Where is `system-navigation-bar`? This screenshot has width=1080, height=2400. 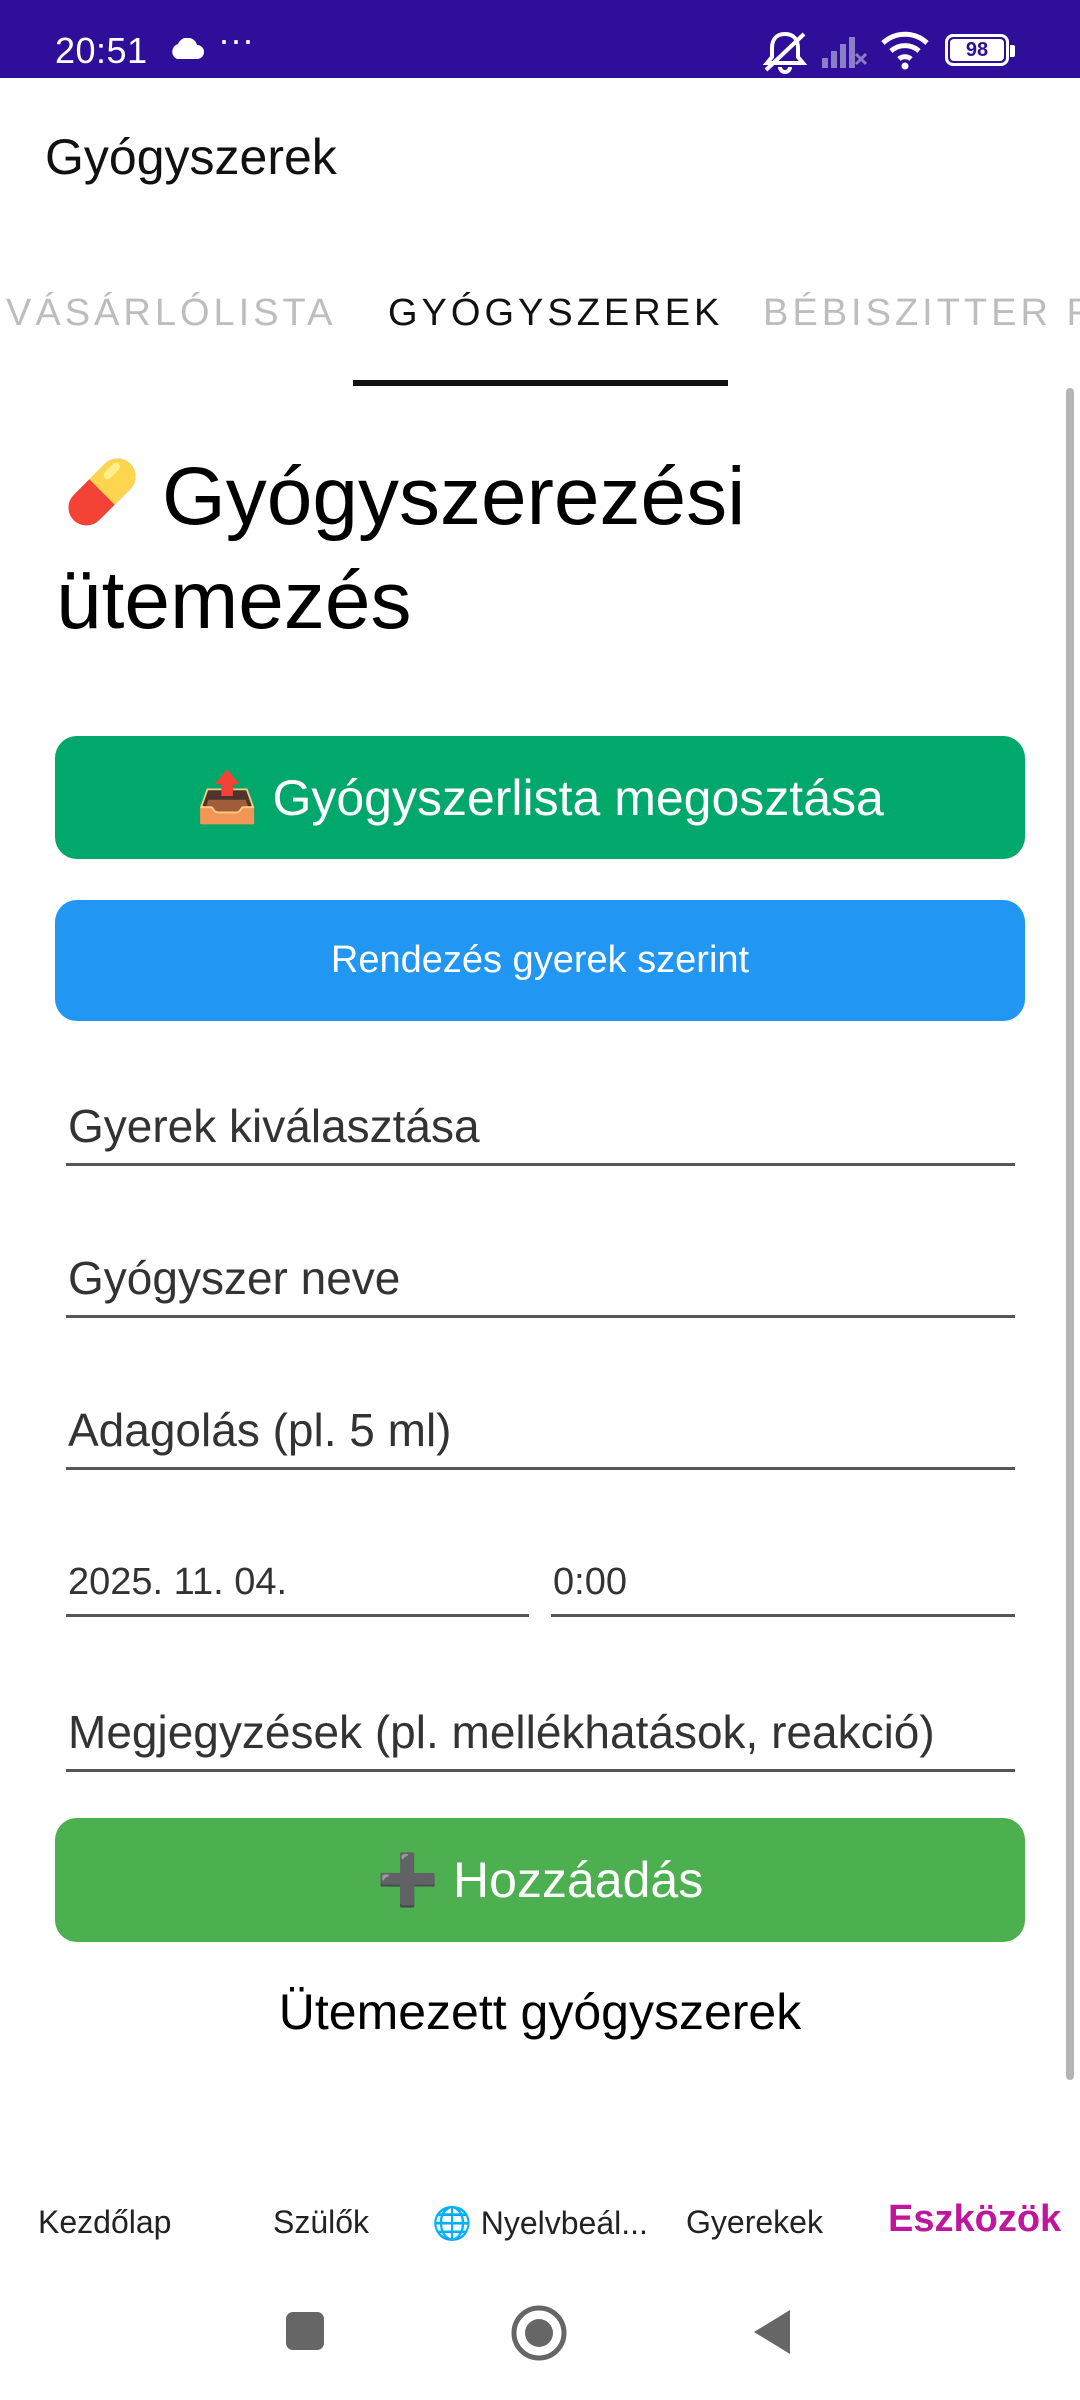
system-navigation-bar is located at coordinates (540, 2340).